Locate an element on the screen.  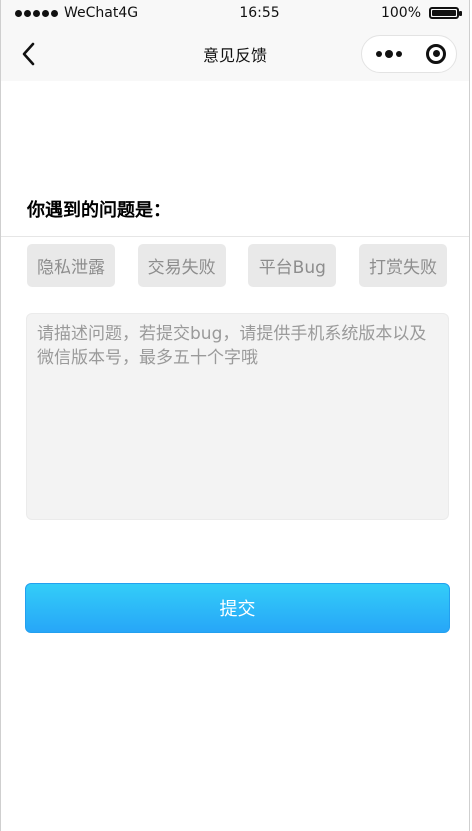
battery-percent: 100% is located at coordinates (400, 13).